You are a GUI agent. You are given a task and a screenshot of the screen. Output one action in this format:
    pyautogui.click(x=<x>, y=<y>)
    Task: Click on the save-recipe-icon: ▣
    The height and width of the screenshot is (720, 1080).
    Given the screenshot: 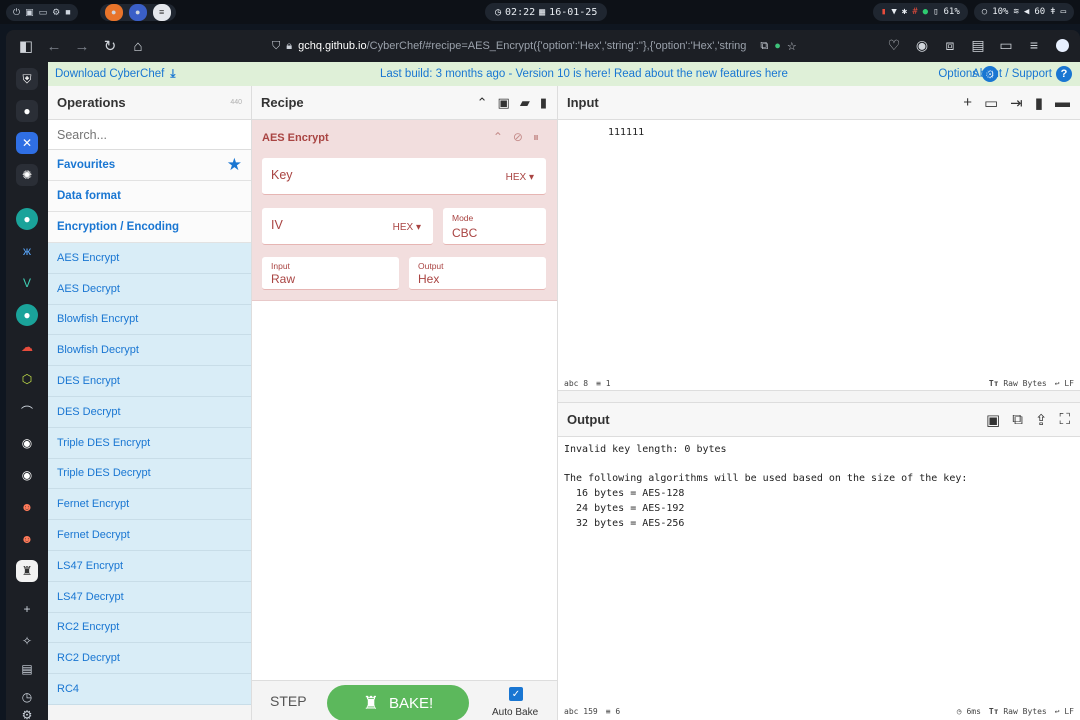 What is the action you would take?
    pyautogui.click(x=504, y=103)
    